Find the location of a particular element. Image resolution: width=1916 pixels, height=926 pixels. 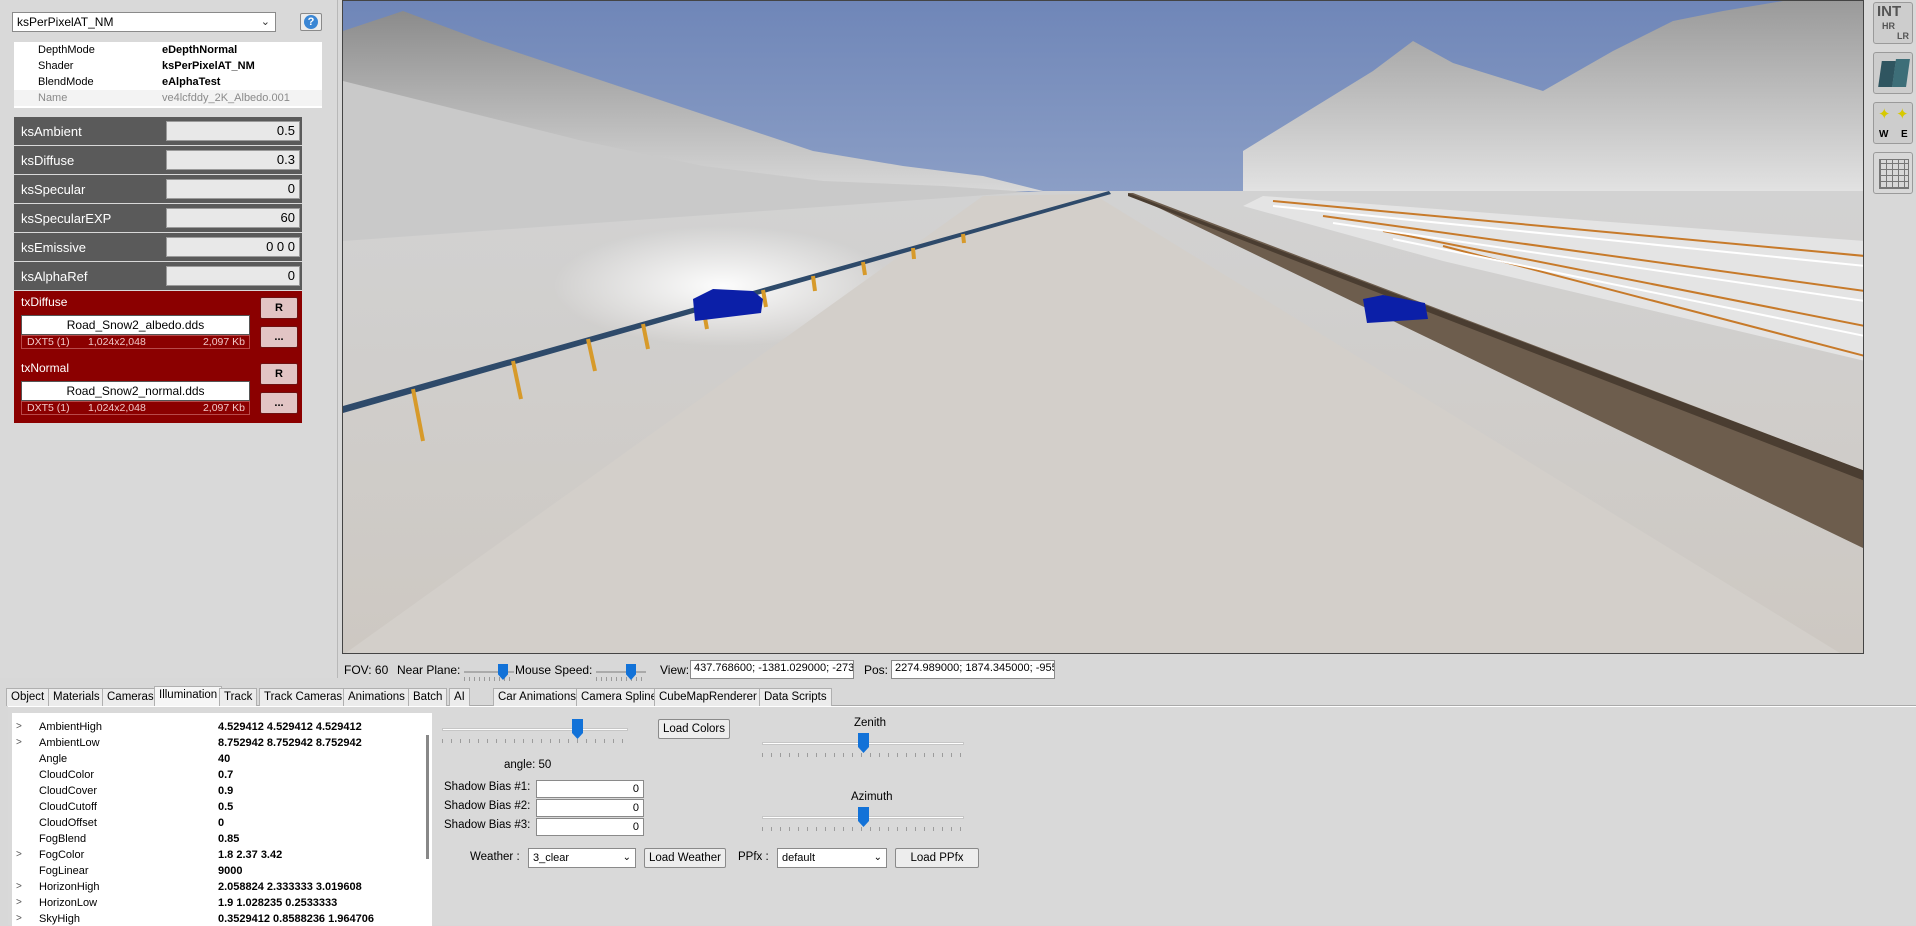

pos-label: Pos: is located at coordinates (876, 670).